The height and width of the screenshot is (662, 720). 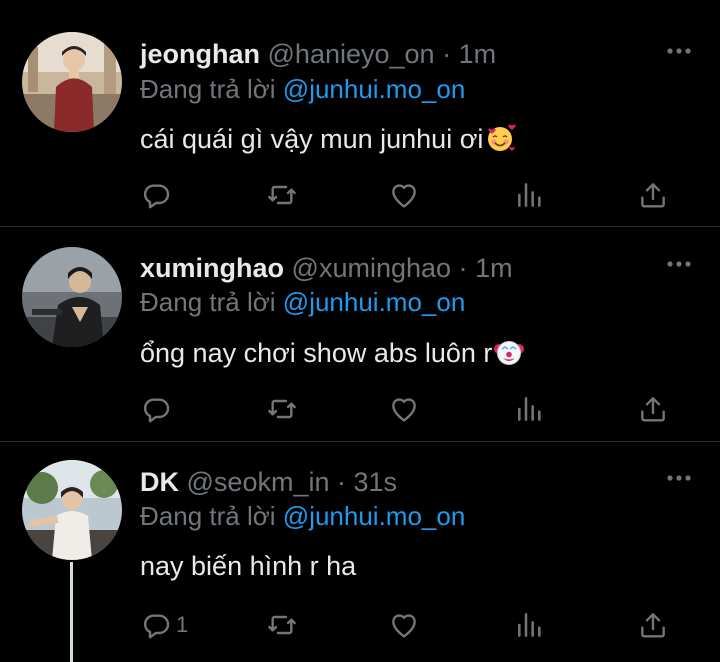 What do you see at coordinates (182, 624) in the screenshot?
I see `reply-count: 1` at bounding box center [182, 624].